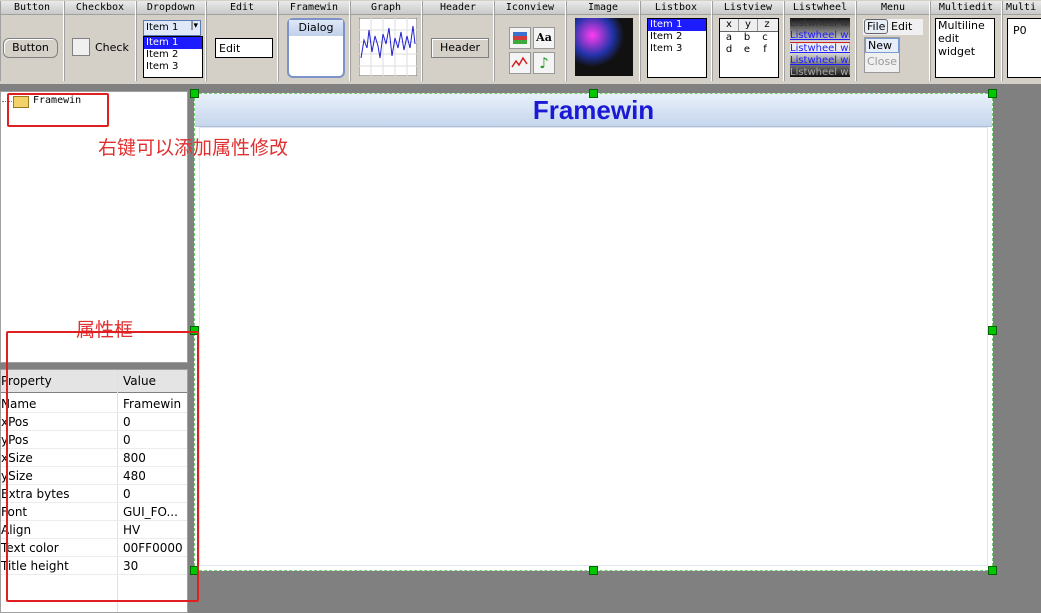 Image resolution: width=1041 pixels, height=613 pixels. What do you see at coordinates (242, 8) in the screenshot?
I see `palette-edit-title: Edit` at bounding box center [242, 8].